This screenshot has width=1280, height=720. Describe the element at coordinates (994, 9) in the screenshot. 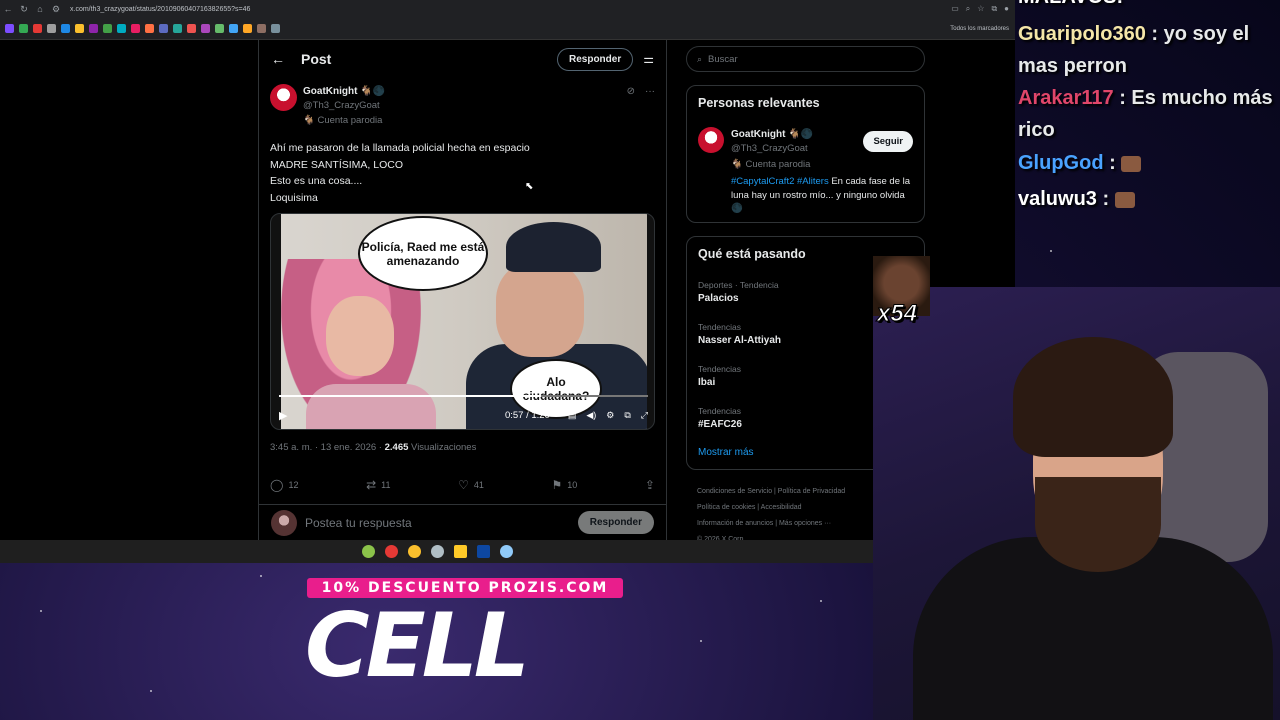

I see `extensions-icon: ⧉` at that location.